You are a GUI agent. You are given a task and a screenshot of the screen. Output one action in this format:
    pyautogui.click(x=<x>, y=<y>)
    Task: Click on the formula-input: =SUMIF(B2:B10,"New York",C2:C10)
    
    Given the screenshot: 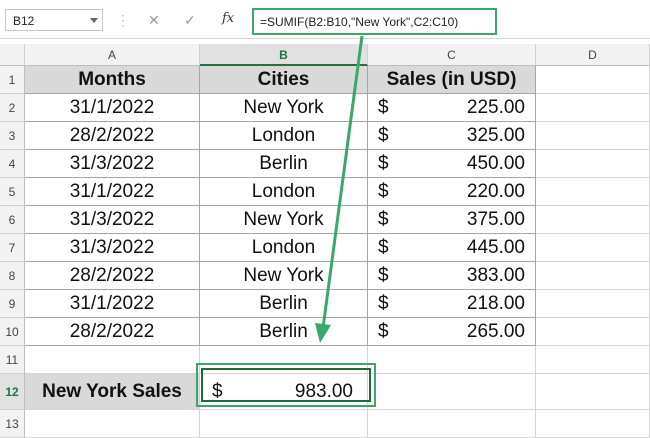 What is the action you would take?
    pyautogui.click(x=374, y=21)
    